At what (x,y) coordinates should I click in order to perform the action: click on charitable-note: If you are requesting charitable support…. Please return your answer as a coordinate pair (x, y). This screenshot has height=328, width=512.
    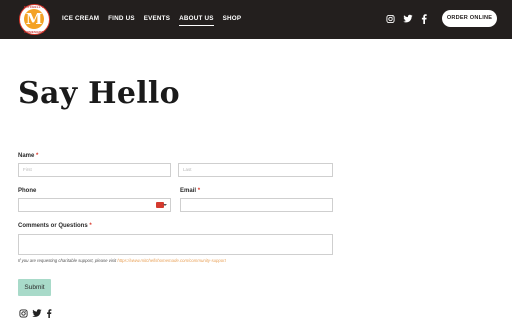
    Looking at the image, I should click on (122, 260).